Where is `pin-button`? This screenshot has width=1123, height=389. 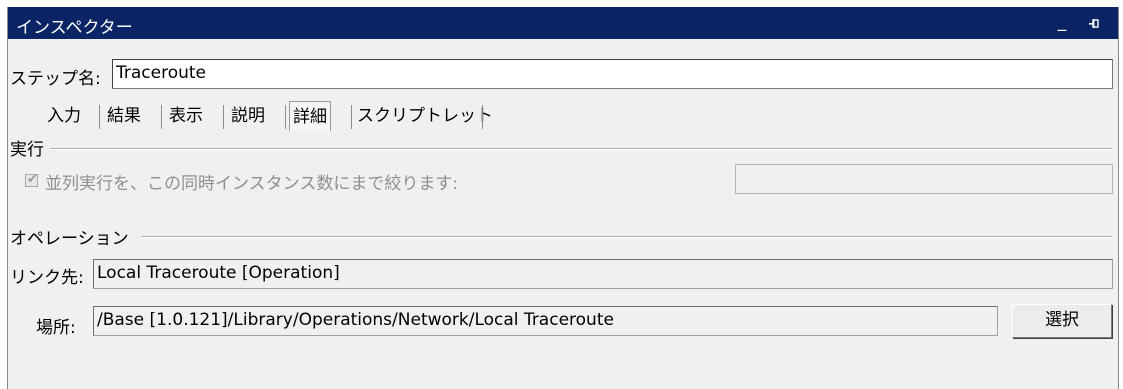
pin-button is located at coordinates (1094, 22).